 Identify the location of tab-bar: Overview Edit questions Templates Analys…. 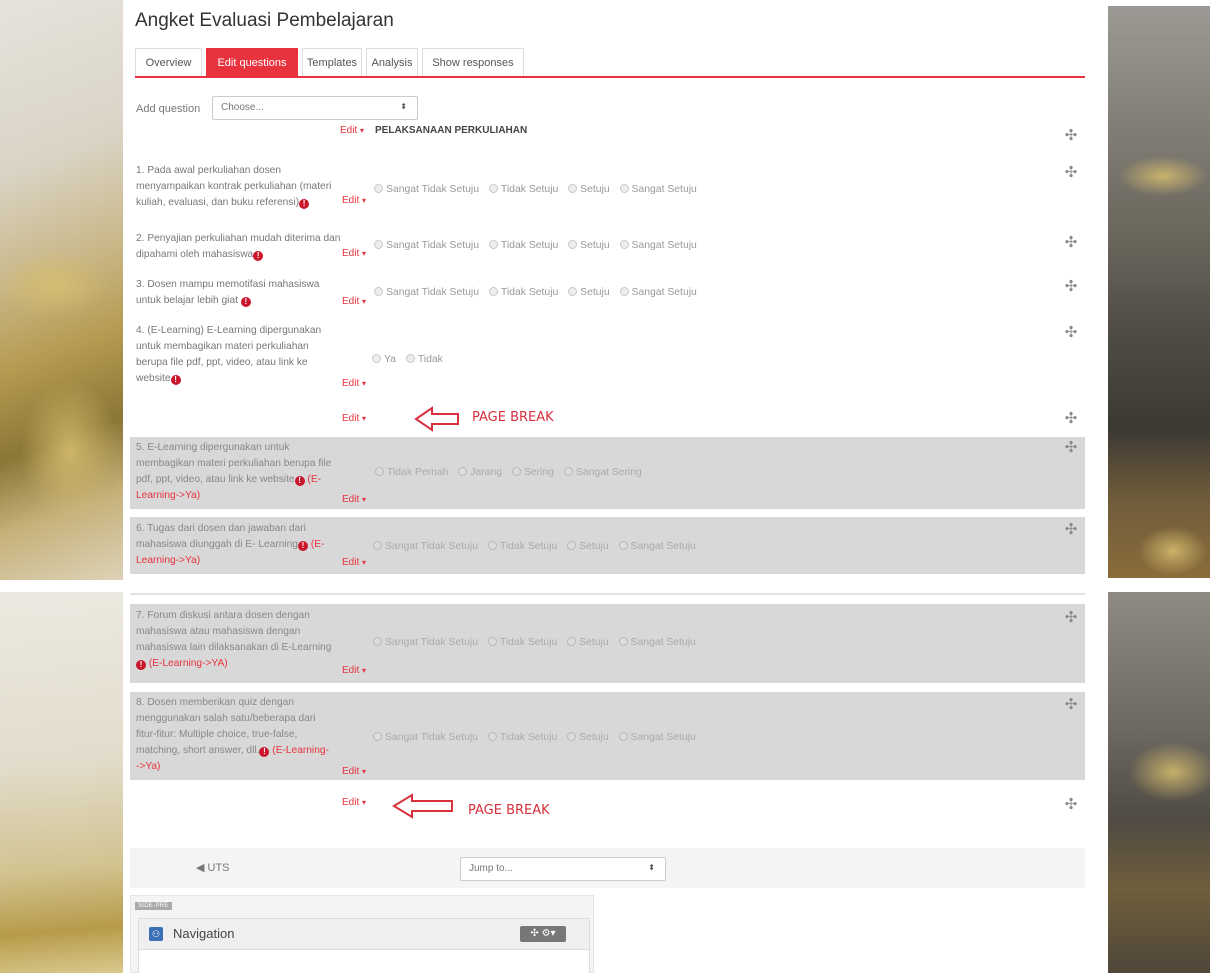
(610, 63).